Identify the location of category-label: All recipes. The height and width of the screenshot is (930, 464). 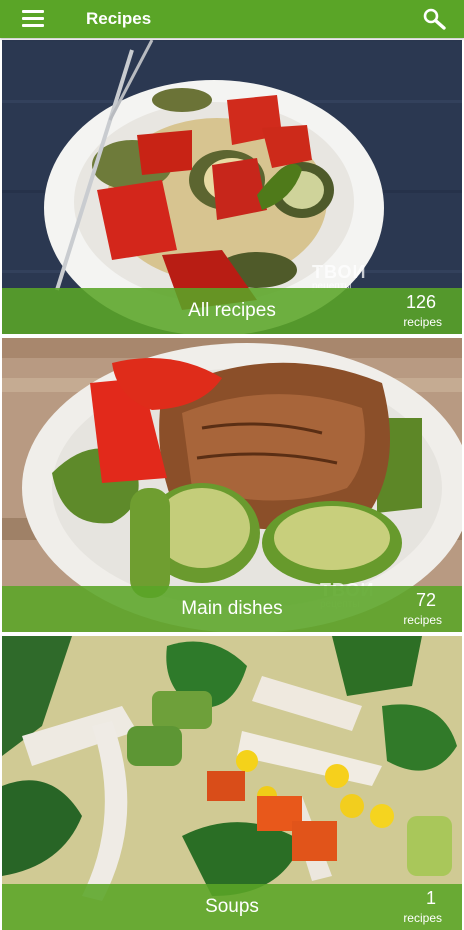
(232, 310).